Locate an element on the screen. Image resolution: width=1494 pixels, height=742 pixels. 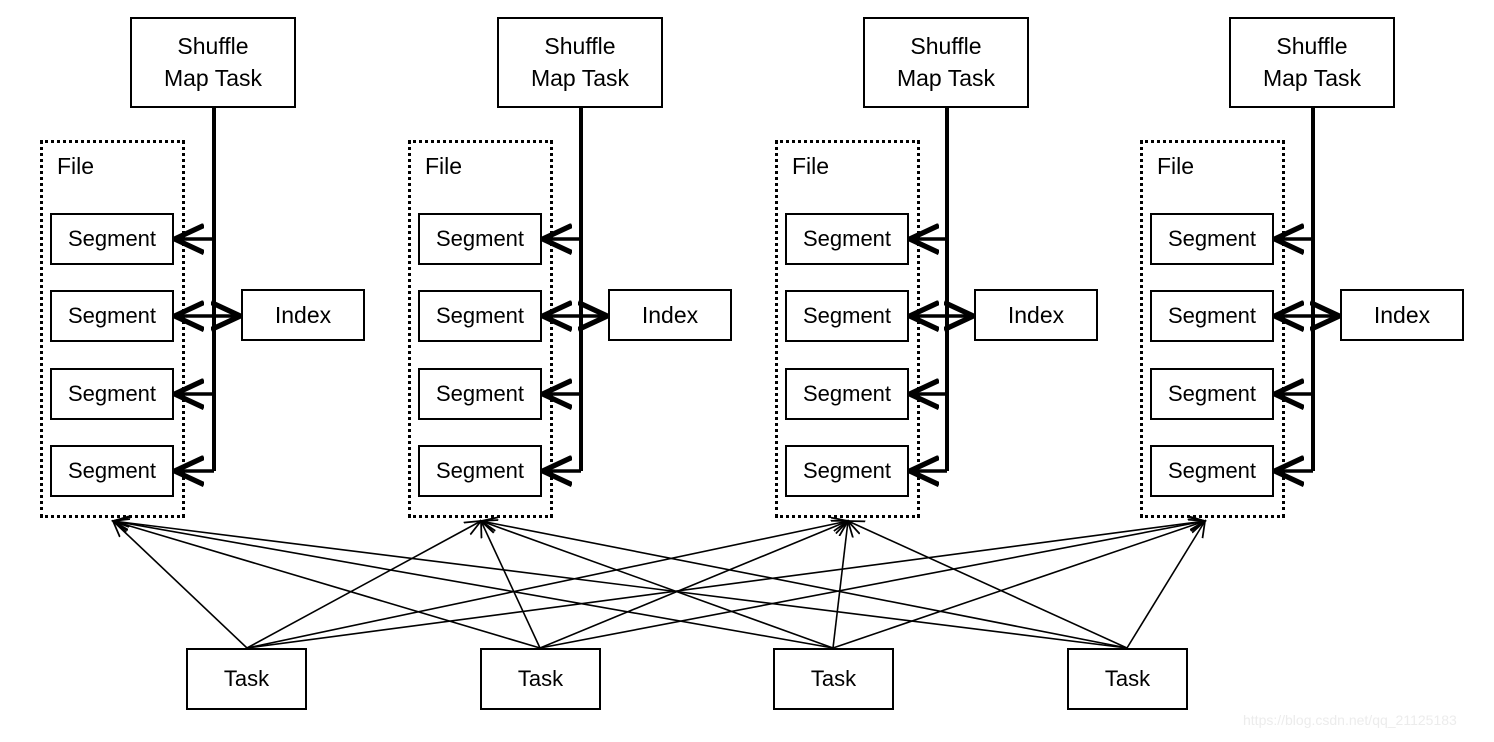
segment-box-4-3: Segment is located at coordinates (1212, 394).